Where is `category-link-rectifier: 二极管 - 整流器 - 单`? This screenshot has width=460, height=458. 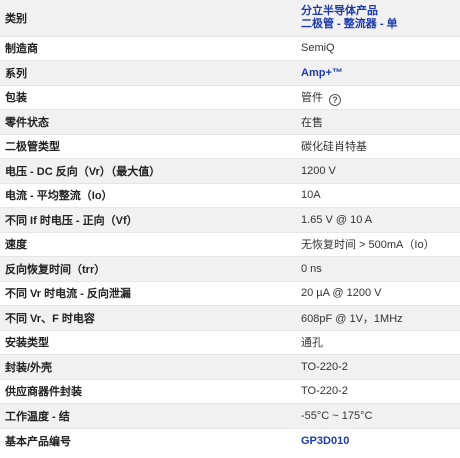
category-link-rectifier: 二极管 - 整流器 - 单 is located at coordinates (380, 24).